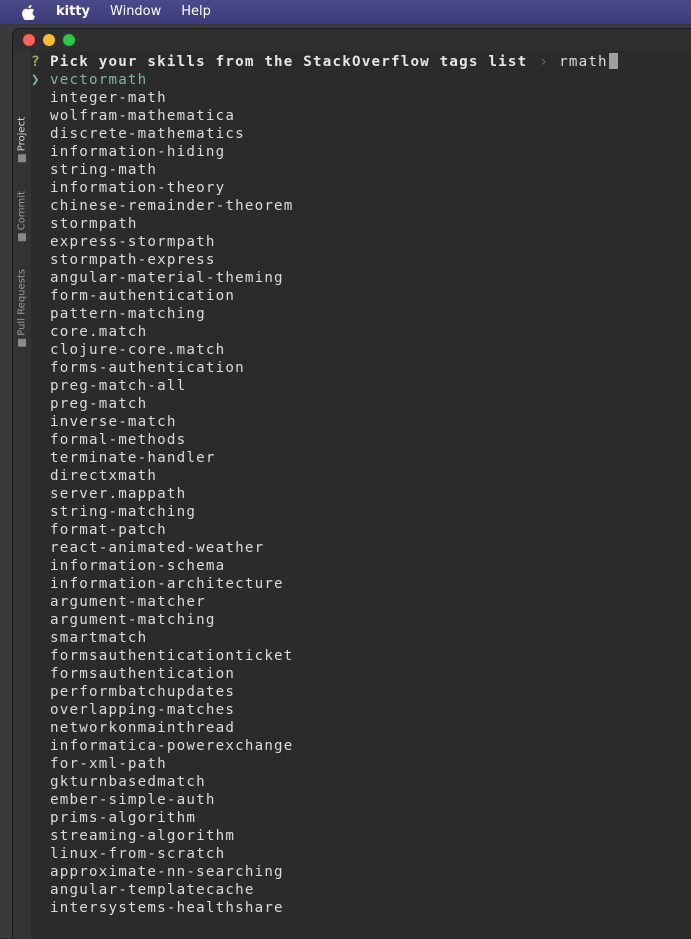  I want to click on list-item: express-stormpath, so click(162, 242).